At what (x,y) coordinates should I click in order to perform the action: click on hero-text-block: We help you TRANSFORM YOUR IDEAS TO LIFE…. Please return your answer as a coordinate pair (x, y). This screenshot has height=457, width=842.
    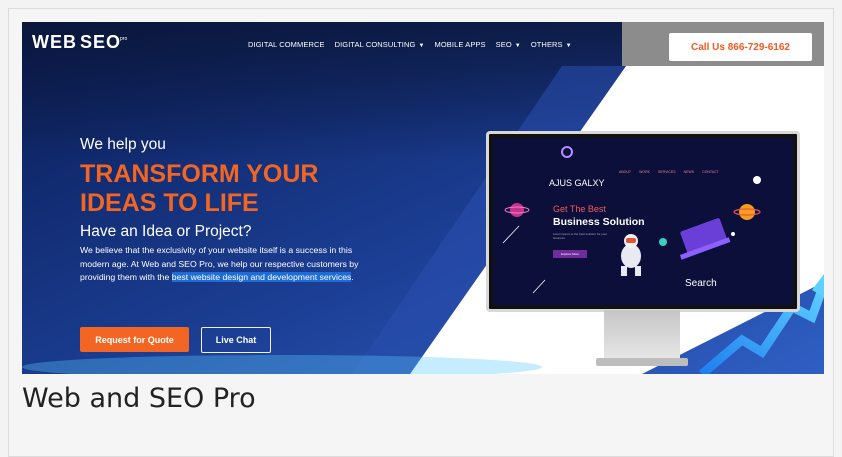
    Looking at the image, I should click on (230, 210).